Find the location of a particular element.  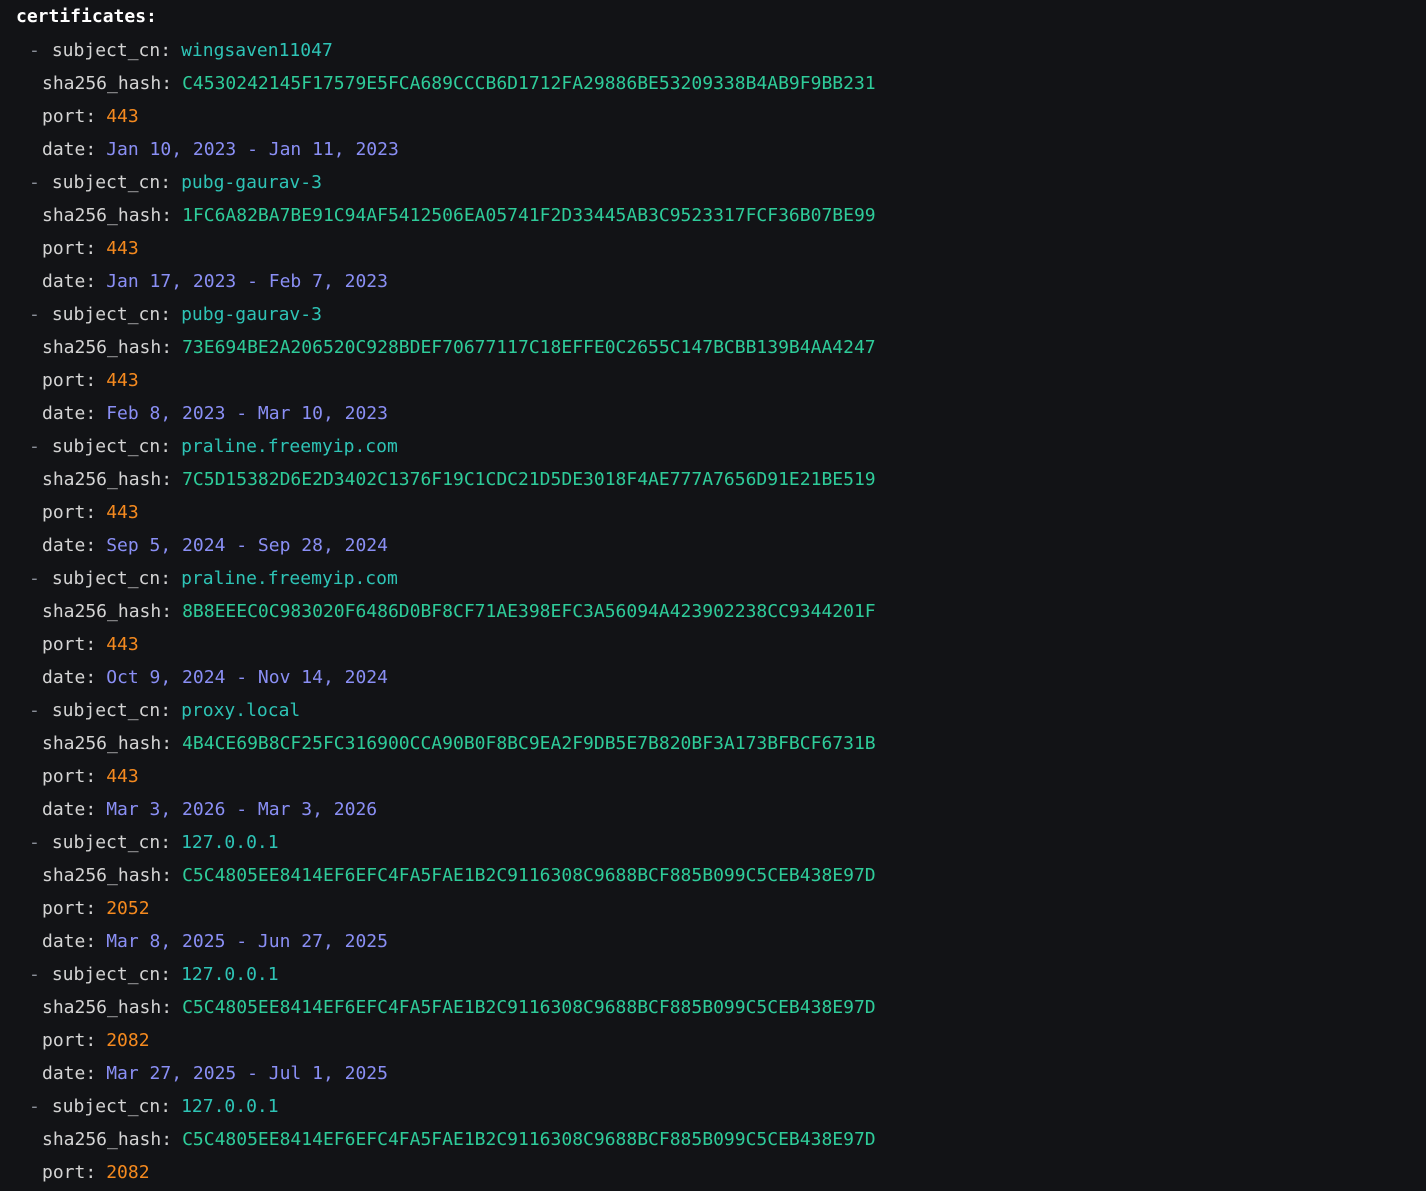

root-key: certificates is located at coordinates (81, 16).